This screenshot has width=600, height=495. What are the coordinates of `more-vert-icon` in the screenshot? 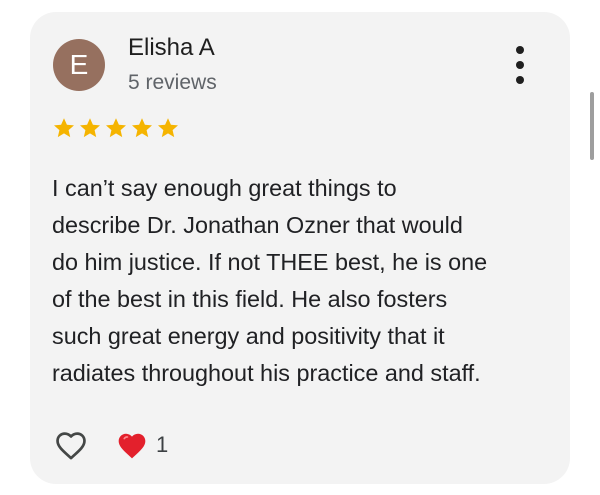 It's located at (520, 66).